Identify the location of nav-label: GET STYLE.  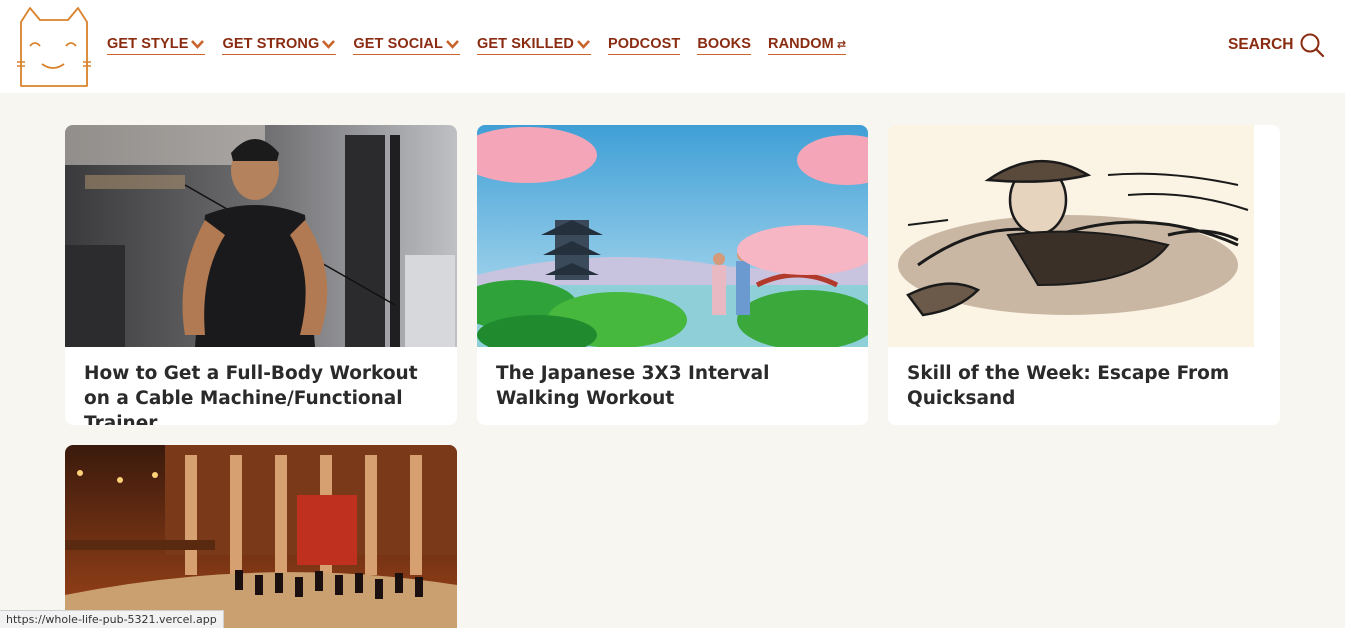
(148, 44).